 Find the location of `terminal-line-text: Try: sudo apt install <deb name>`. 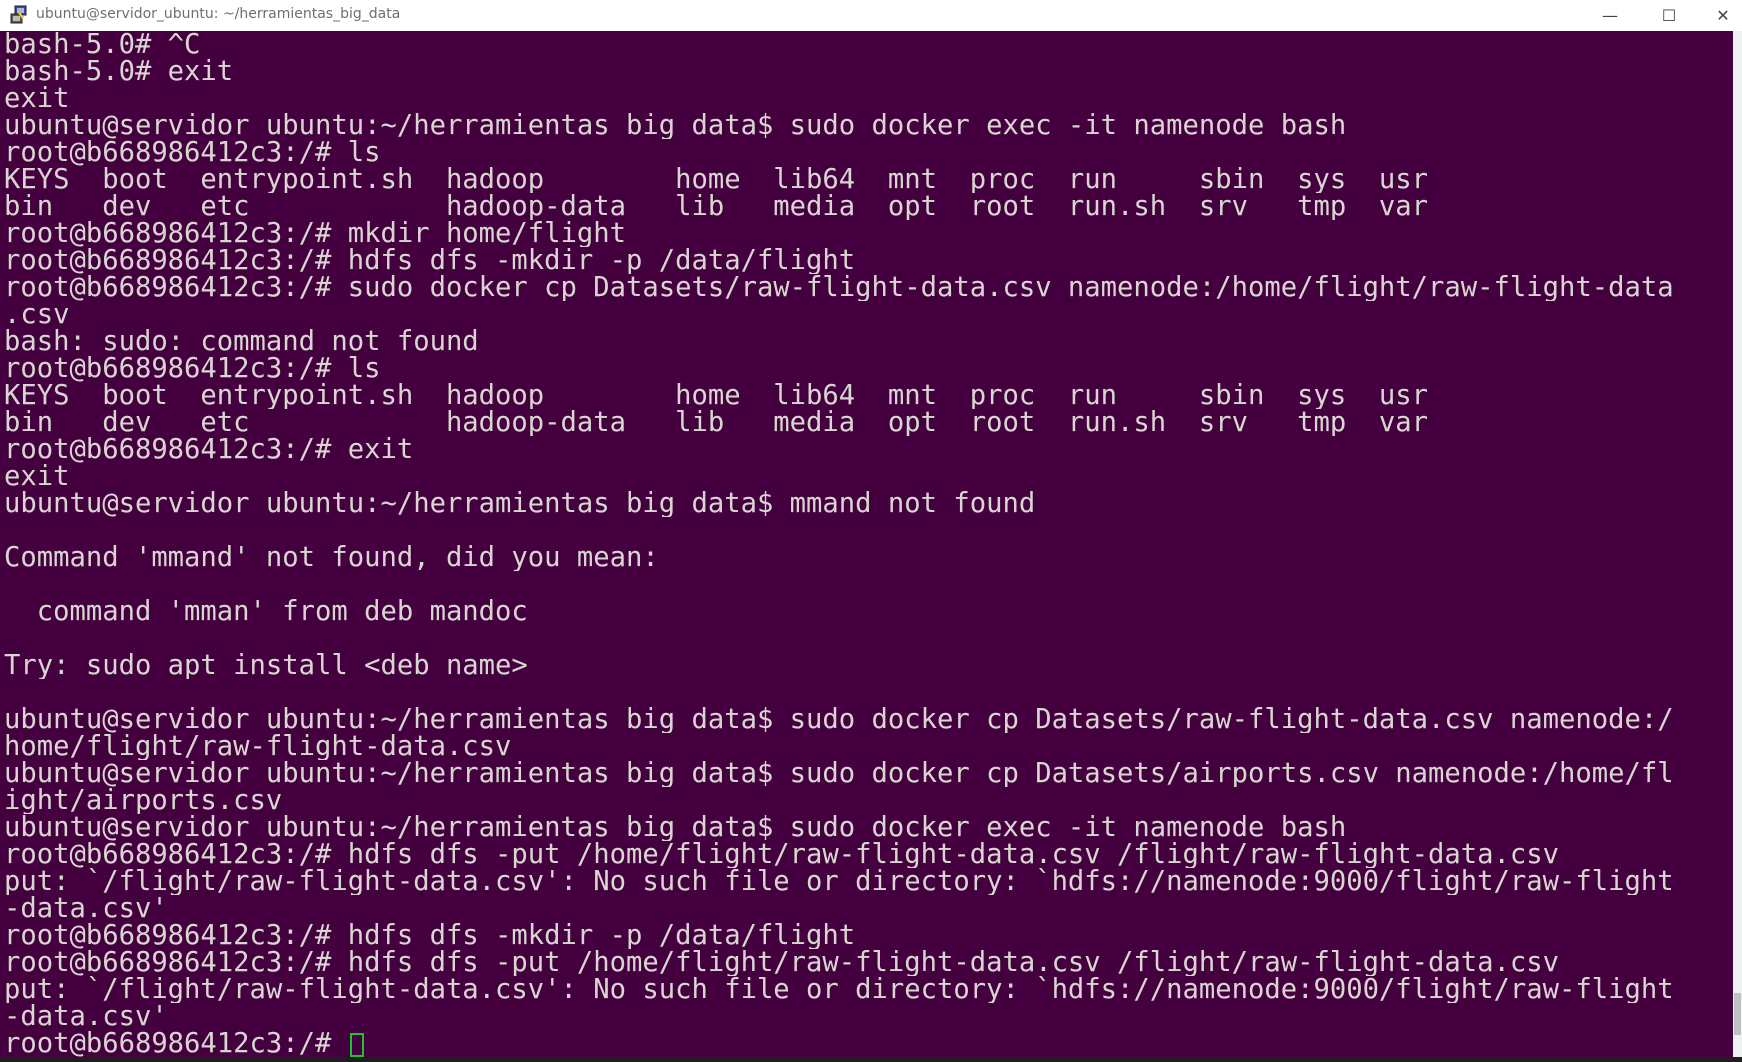

terminal-line-text: Try: sudo apt install <deb name> is located at coordinates (266, 665).